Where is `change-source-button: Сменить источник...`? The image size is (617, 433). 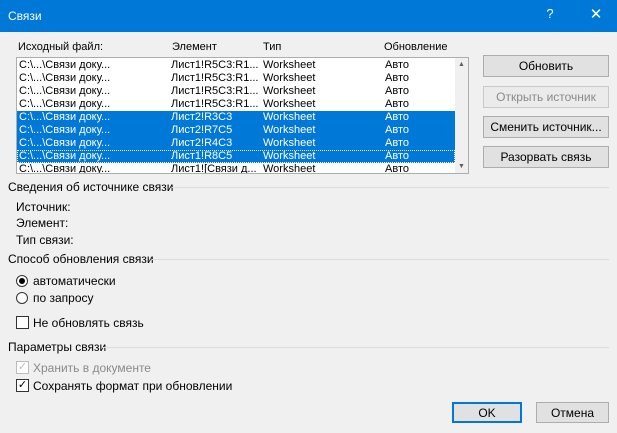
change-source-button: Сменить источник... is located at coordinates (546, 127).